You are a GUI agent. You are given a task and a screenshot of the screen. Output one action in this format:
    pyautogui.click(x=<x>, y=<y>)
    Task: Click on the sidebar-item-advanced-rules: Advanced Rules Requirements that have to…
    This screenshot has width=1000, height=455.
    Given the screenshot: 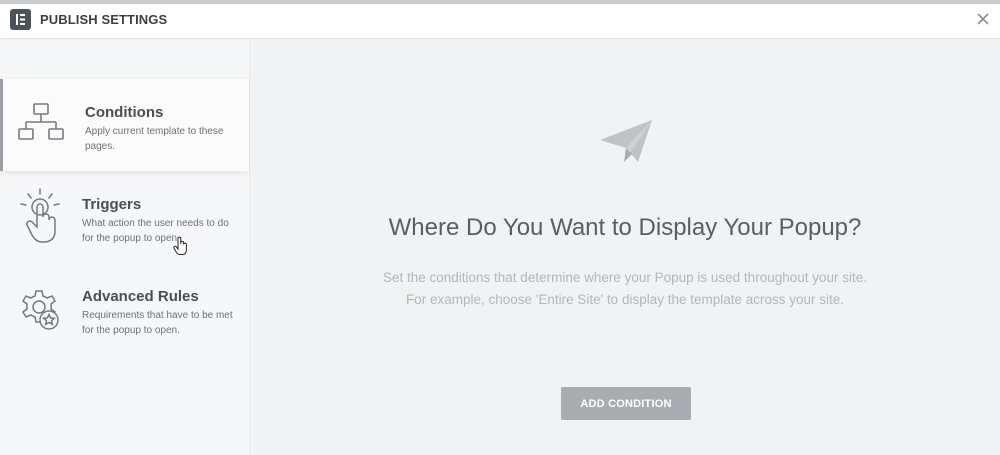 What is the action you would take?
    pyautogui.click(x=124, y=312)
    